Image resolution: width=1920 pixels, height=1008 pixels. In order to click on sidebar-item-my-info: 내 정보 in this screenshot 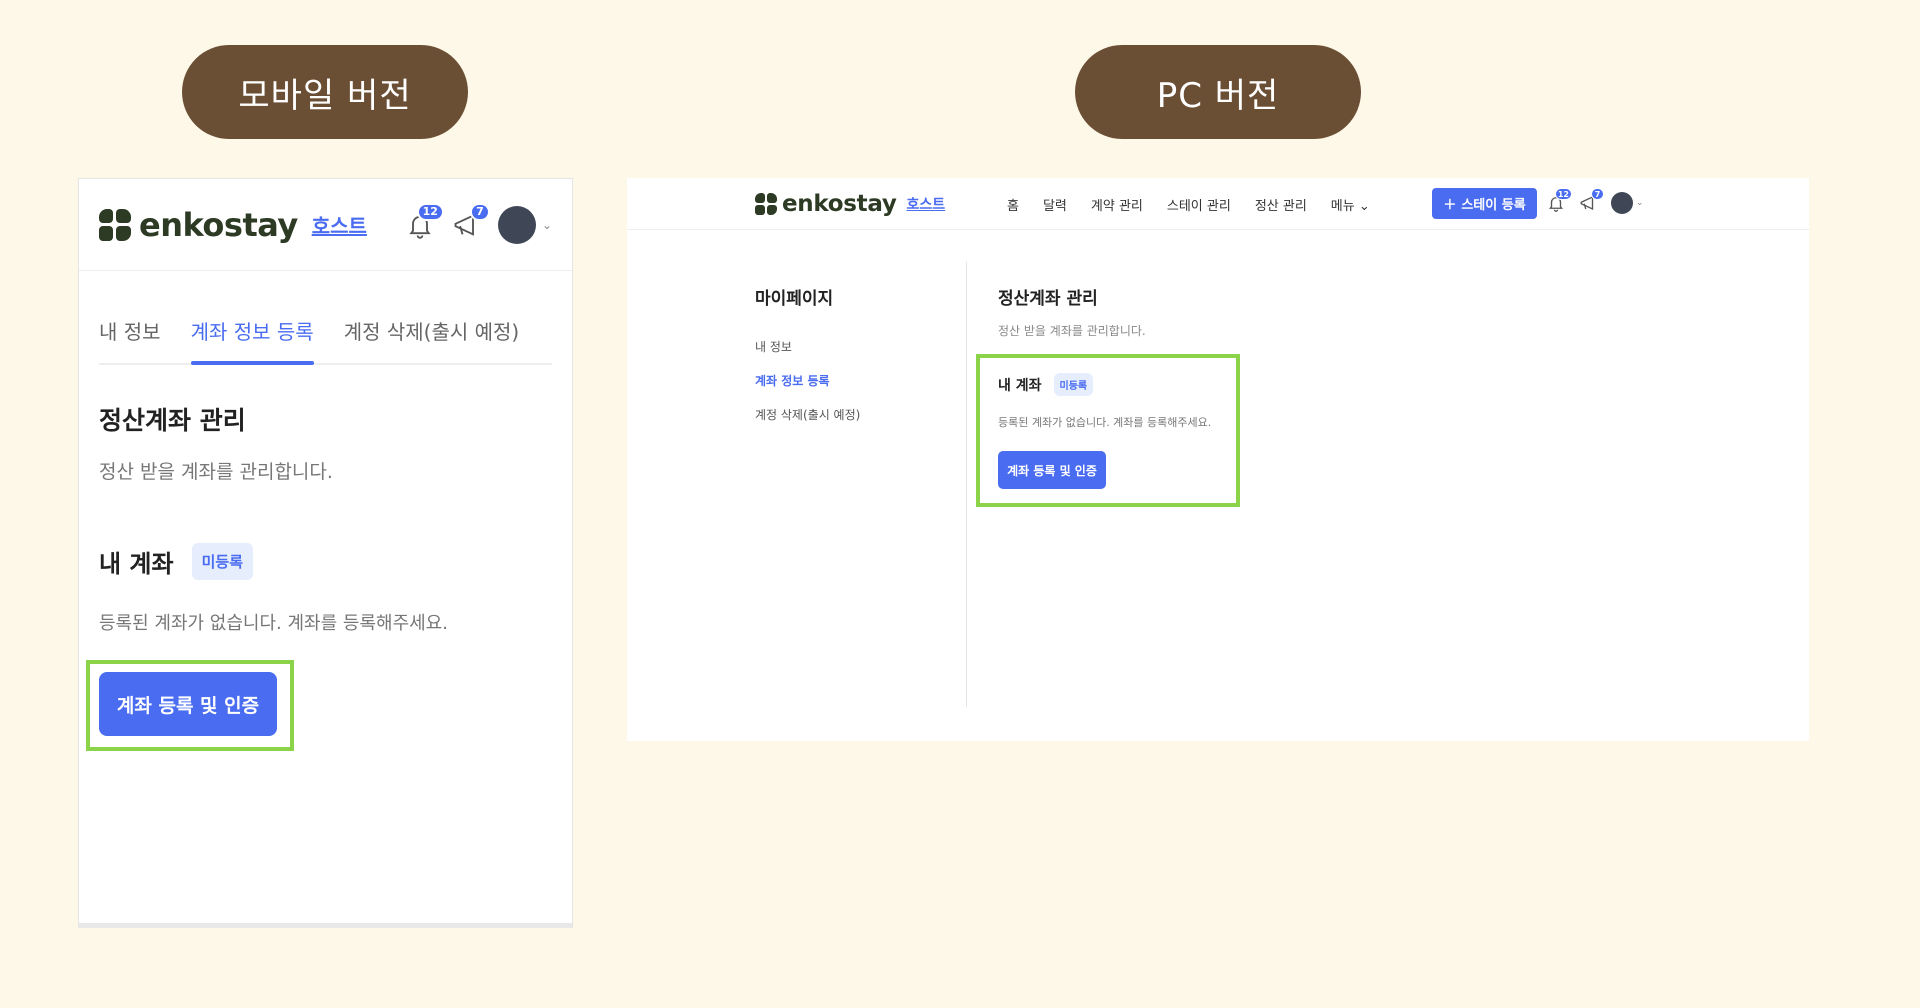, I will do `click(807, 346)`.